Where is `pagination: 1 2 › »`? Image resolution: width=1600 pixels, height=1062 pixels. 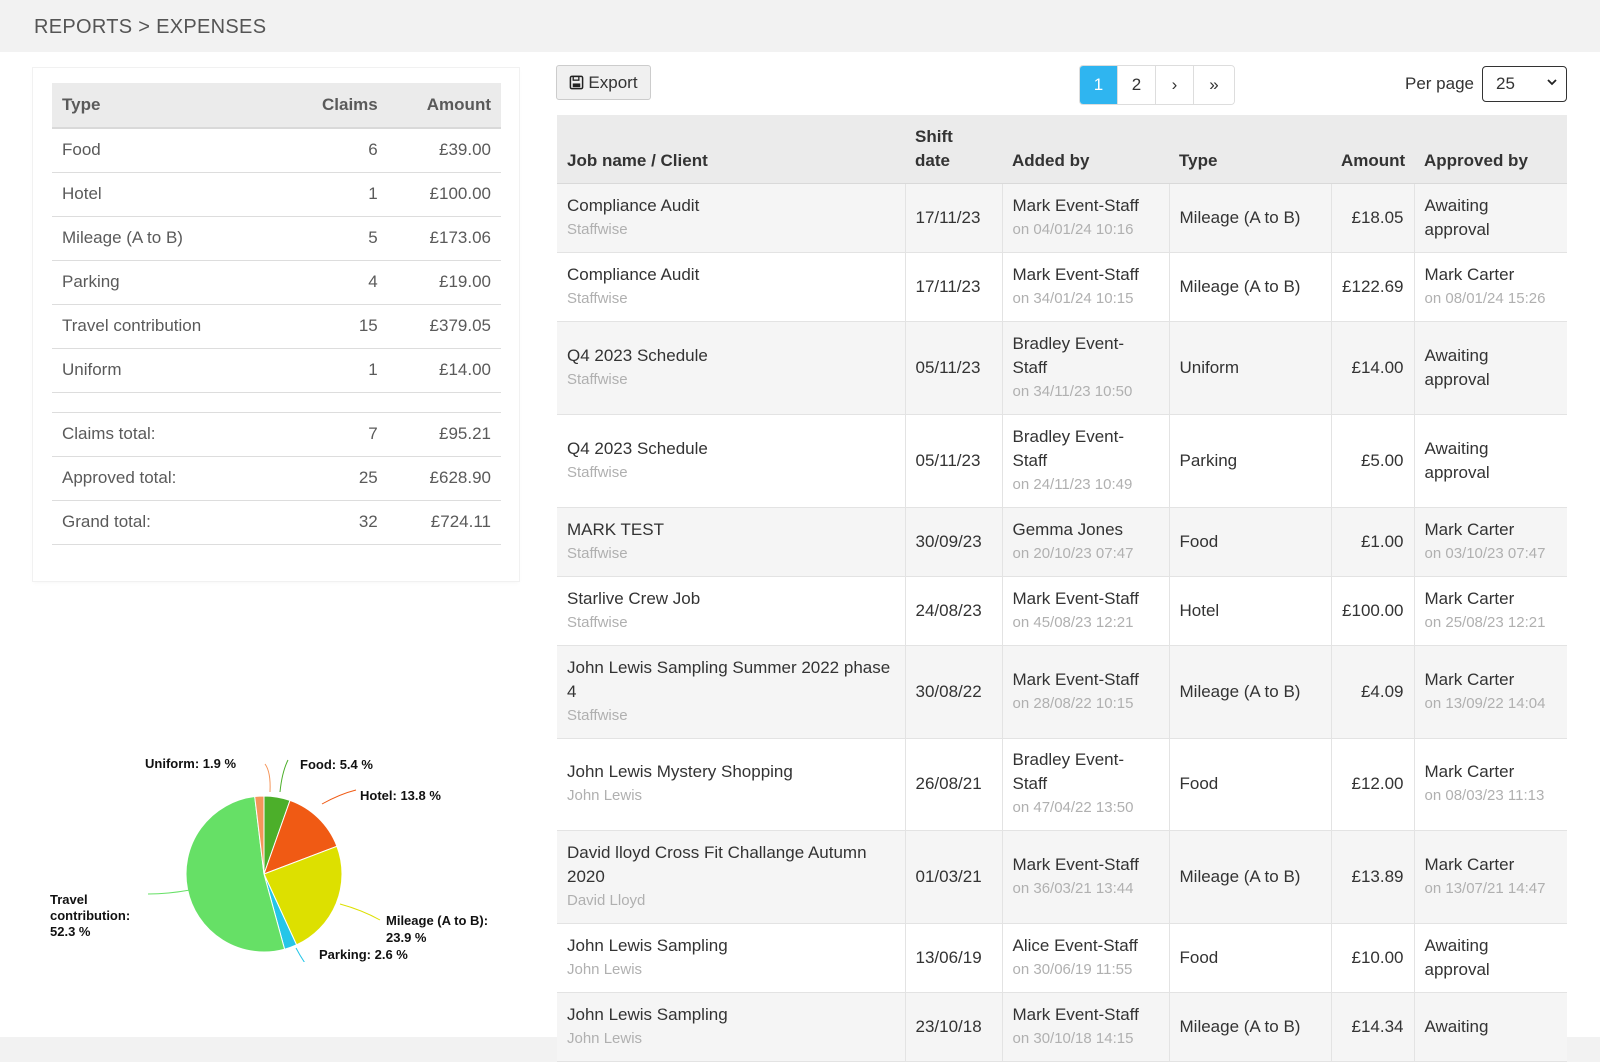 pagination: 1 2 › » is located at coordinates (1157, 85).